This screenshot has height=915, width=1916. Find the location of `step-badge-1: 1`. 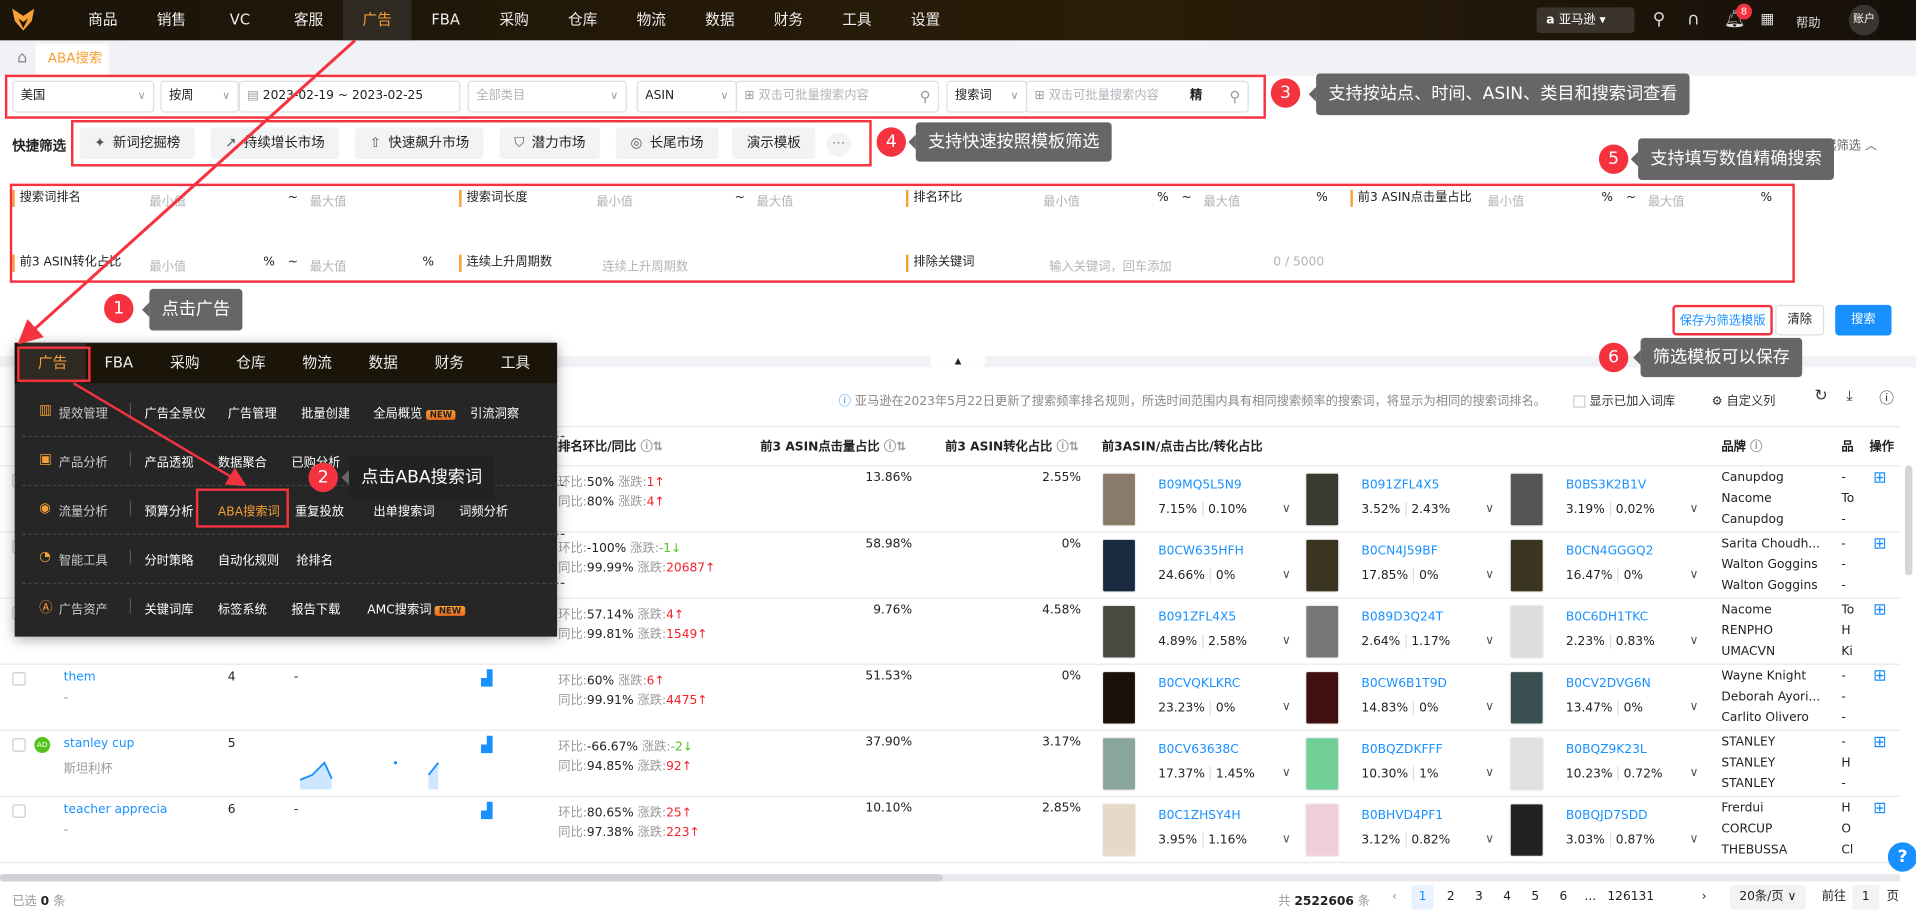

step-badge-1: 1 is located at coordinates (119, 308).